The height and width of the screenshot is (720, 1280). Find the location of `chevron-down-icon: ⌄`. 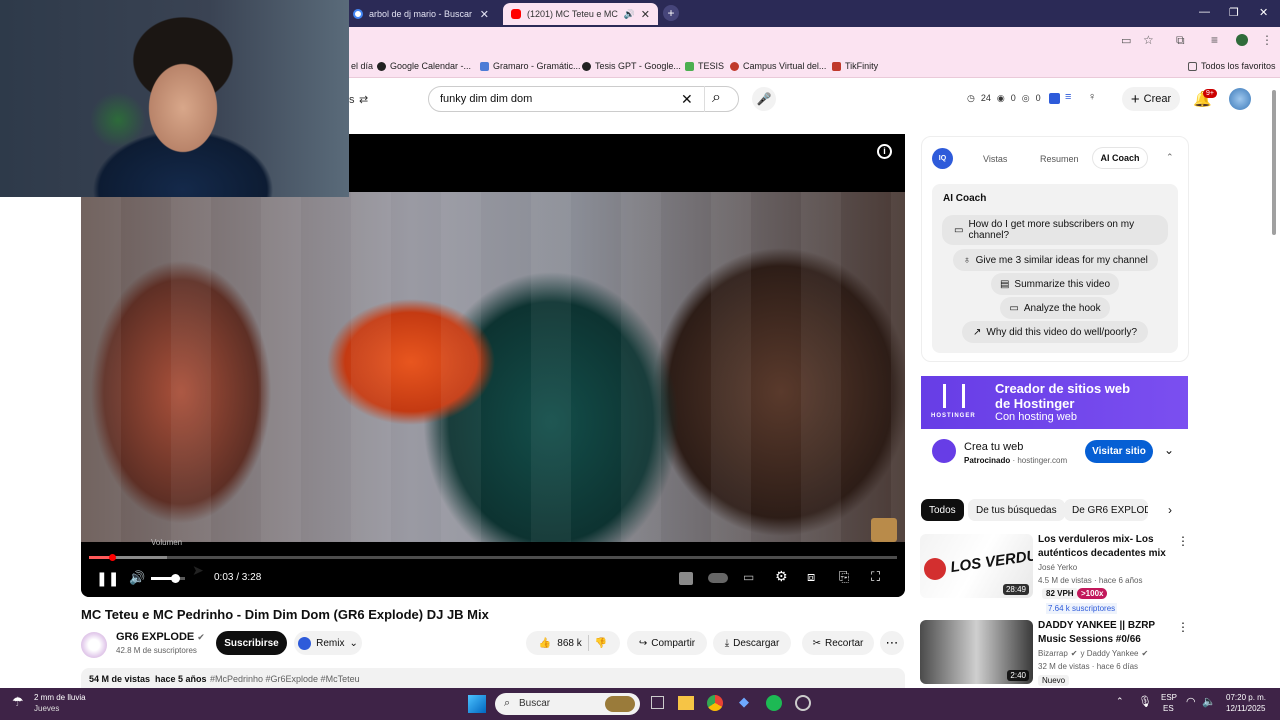

chevron-down-icon: ⌄ is located at coordinates (1169, 450).